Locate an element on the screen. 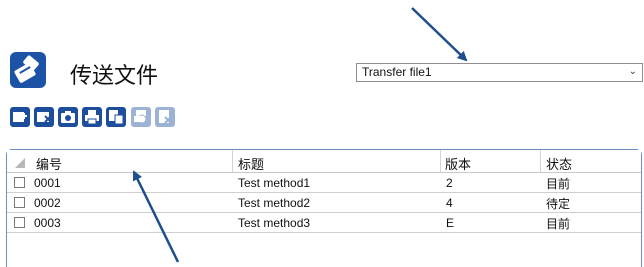  print-preview-button is located at coordinates (141, 117).